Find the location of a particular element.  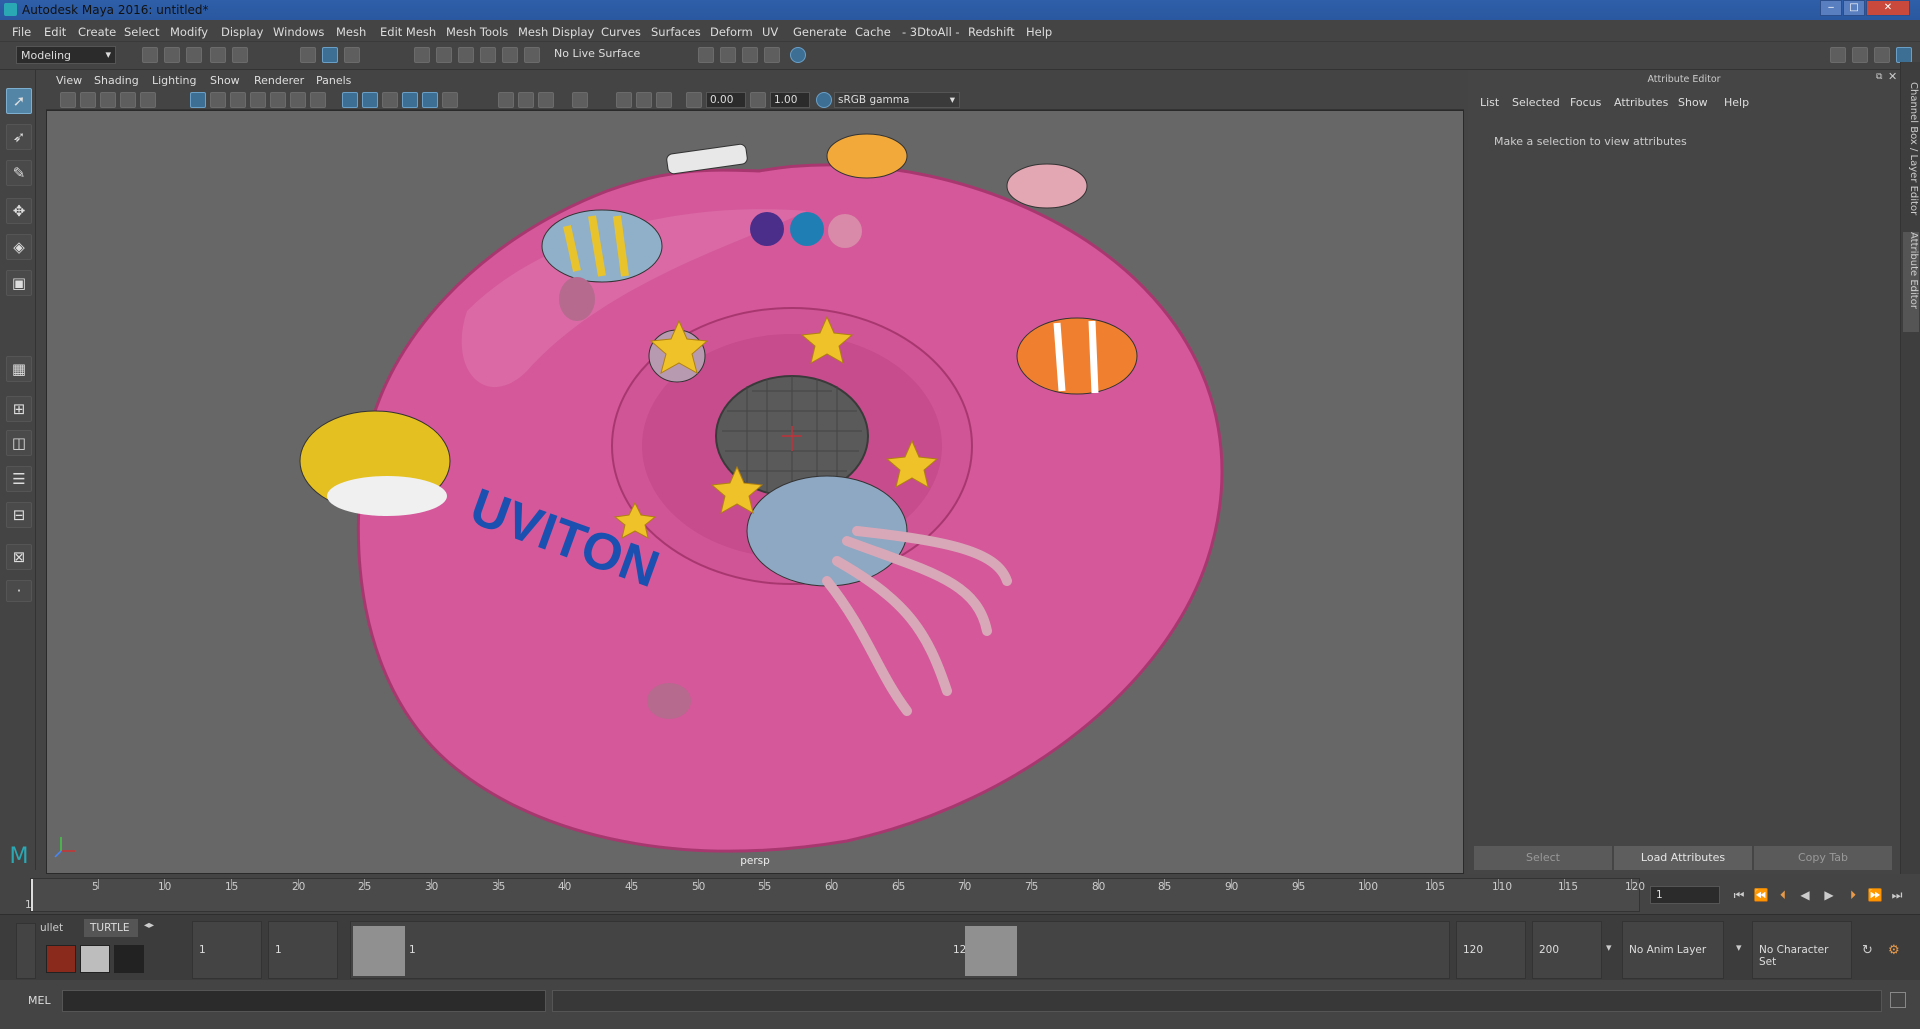

range-slider: 1 120 is located at coordinates (900, 950).